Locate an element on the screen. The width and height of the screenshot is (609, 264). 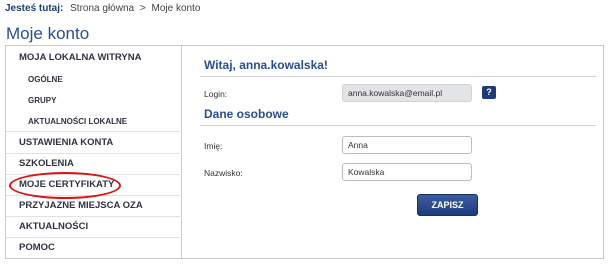
login-field is located at coordinates (407, 93).